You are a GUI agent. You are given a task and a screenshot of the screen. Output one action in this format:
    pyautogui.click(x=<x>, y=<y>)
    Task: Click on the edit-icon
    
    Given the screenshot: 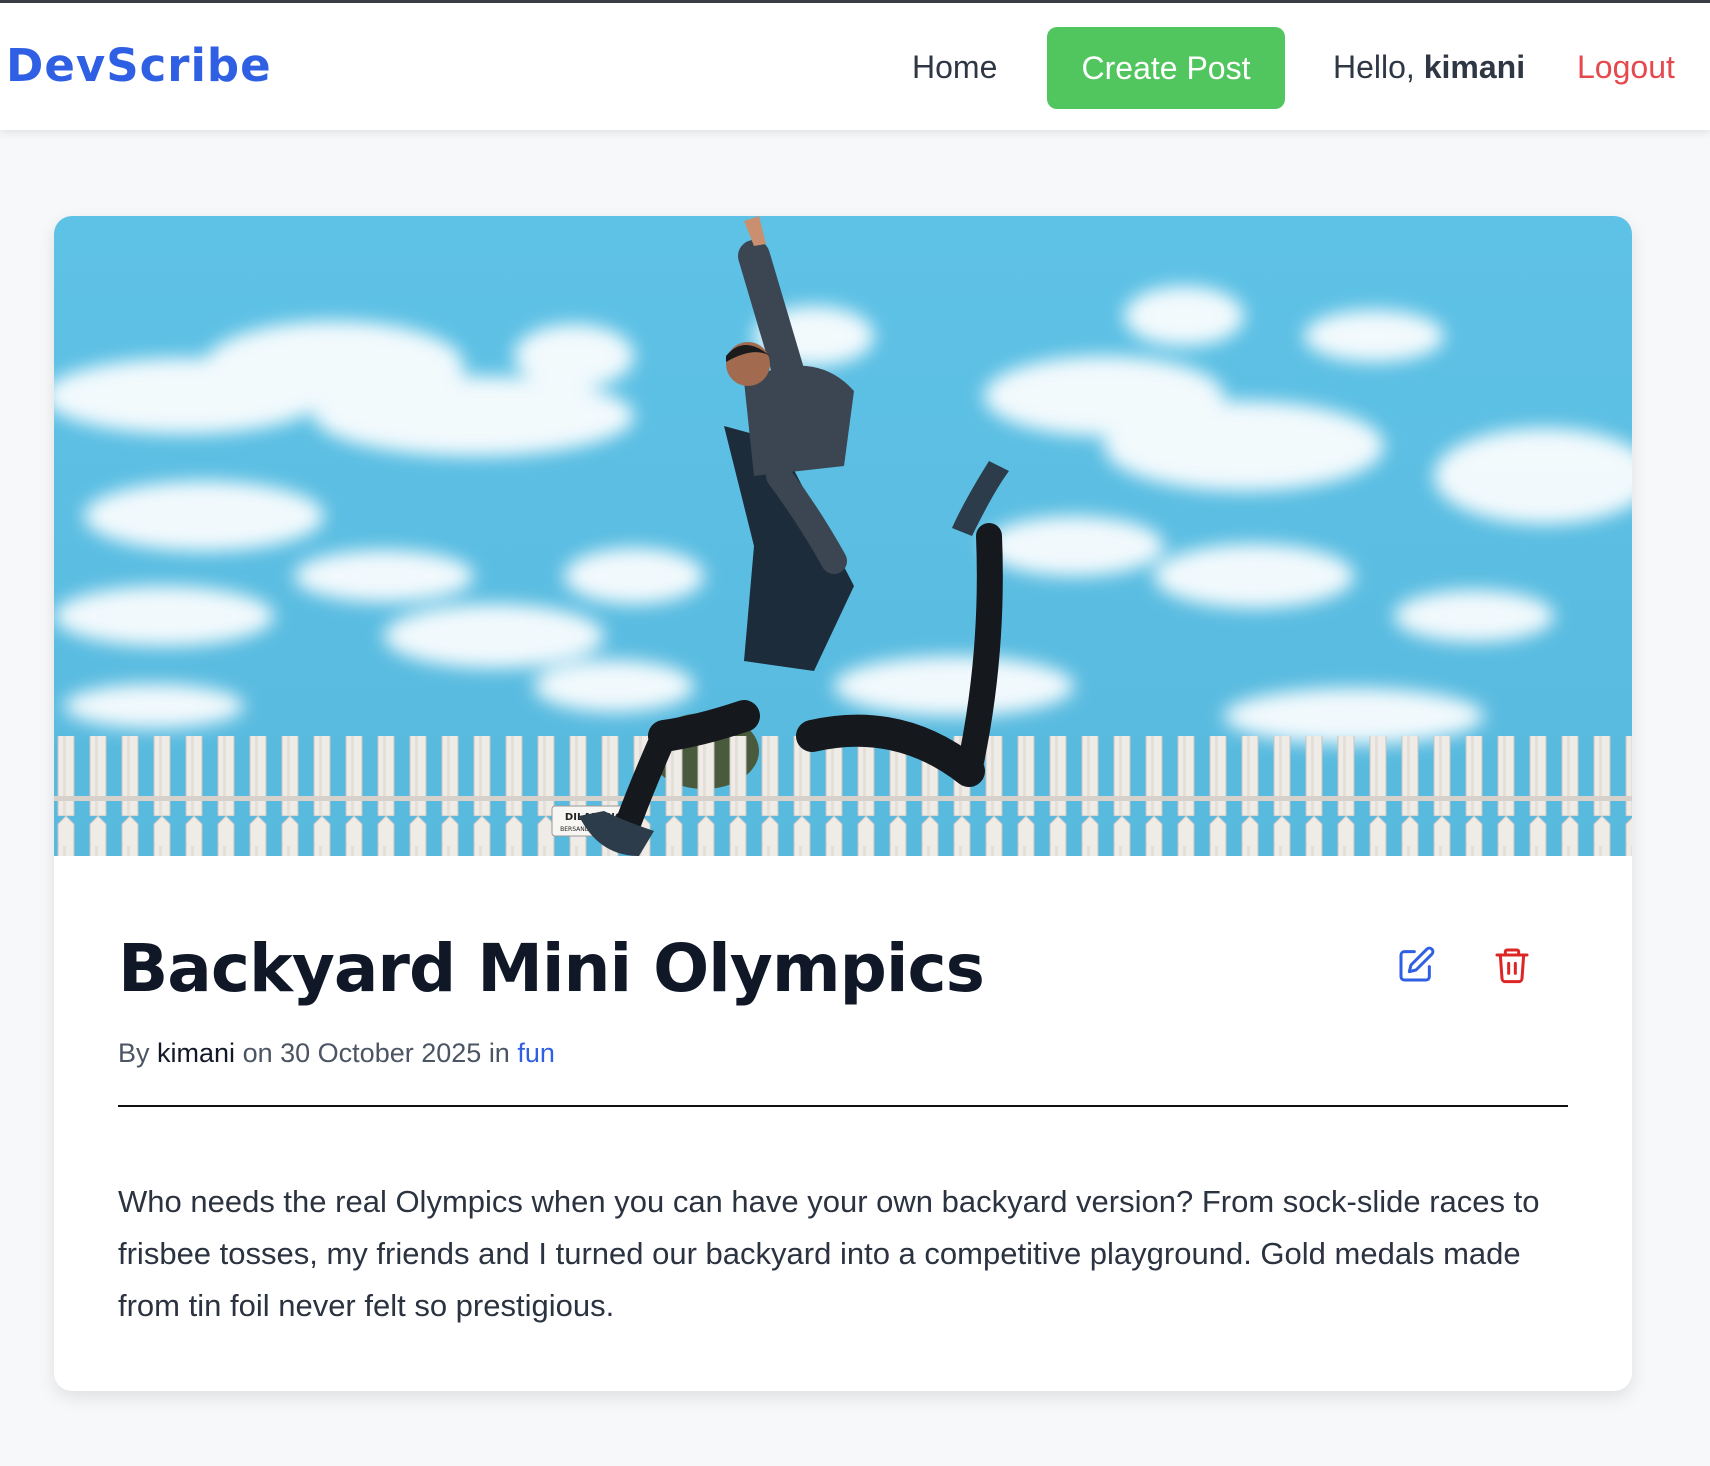 What is the action you would take?
    pyautogui.click(x=1417, y=964)
    